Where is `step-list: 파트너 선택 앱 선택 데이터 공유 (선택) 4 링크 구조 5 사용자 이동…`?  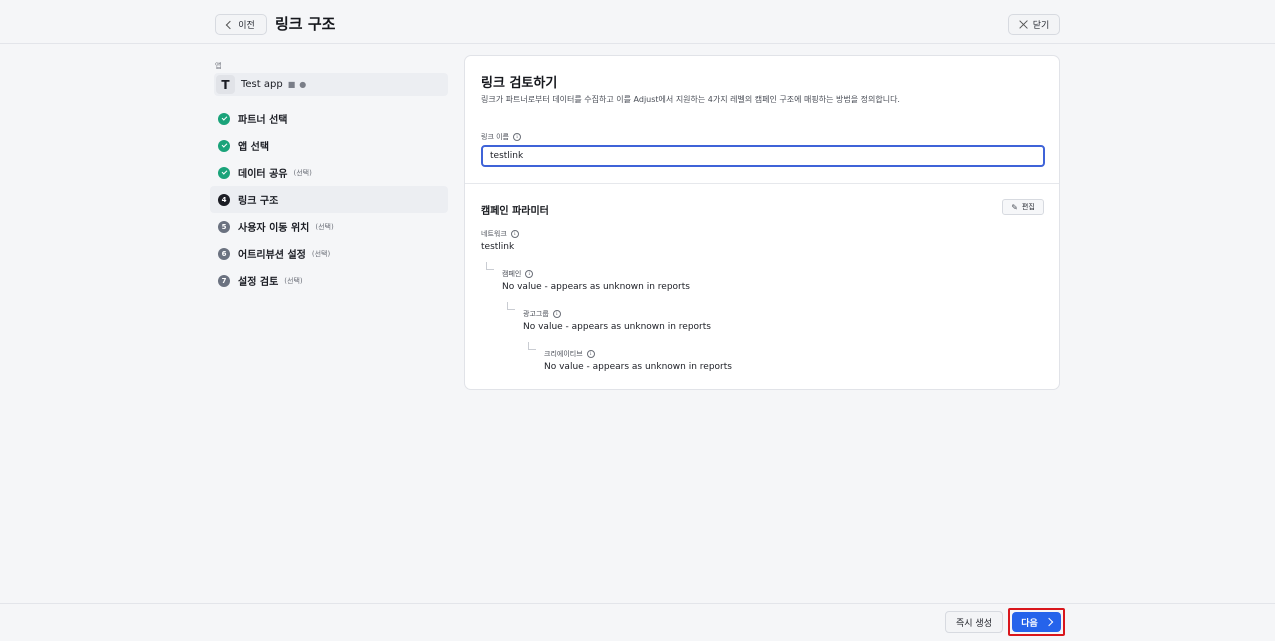 step-list: 파트너 선택 앱 선택 데이터 공유 (선택) 4 링크 구조 5 사용자 이동… is located at coordinates (329, 199).